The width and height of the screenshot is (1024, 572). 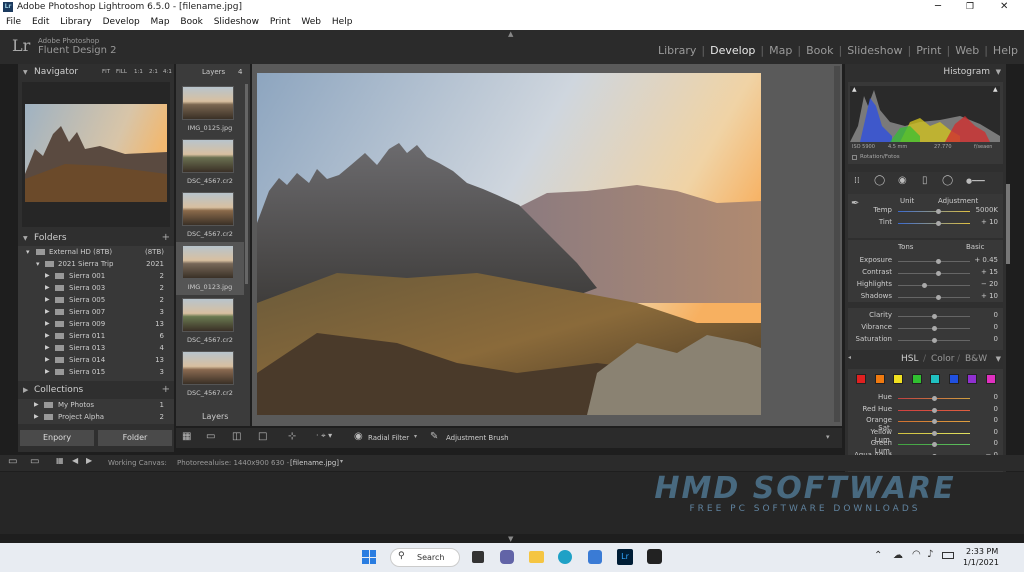 What do you see at coordinates (819, 50) in the screenshot?
I see `module-book: Book` at bounding box center [819, 50].